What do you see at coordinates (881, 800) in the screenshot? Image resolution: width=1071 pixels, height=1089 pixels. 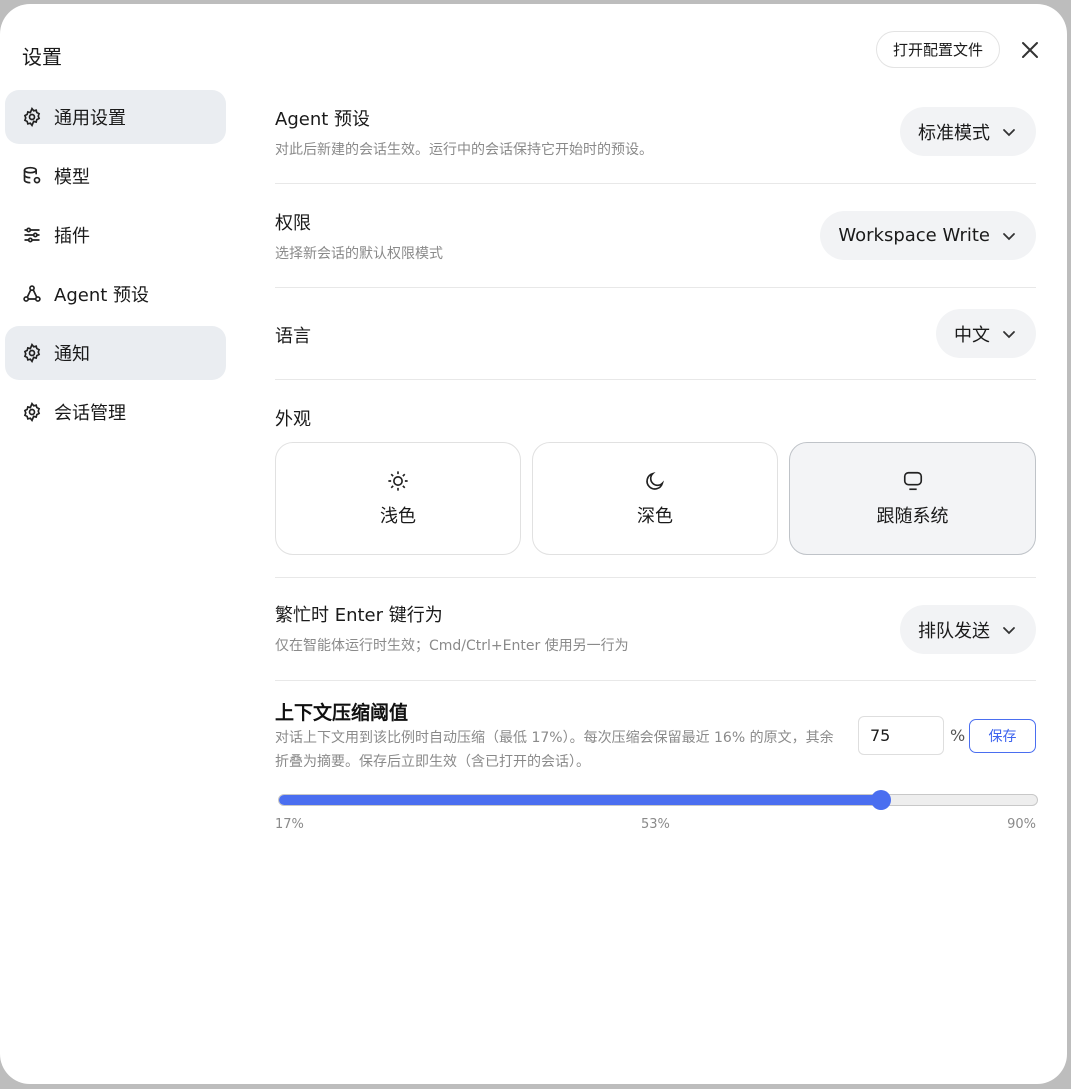 I see `slider-thumb` at bounding box center [881, 800].